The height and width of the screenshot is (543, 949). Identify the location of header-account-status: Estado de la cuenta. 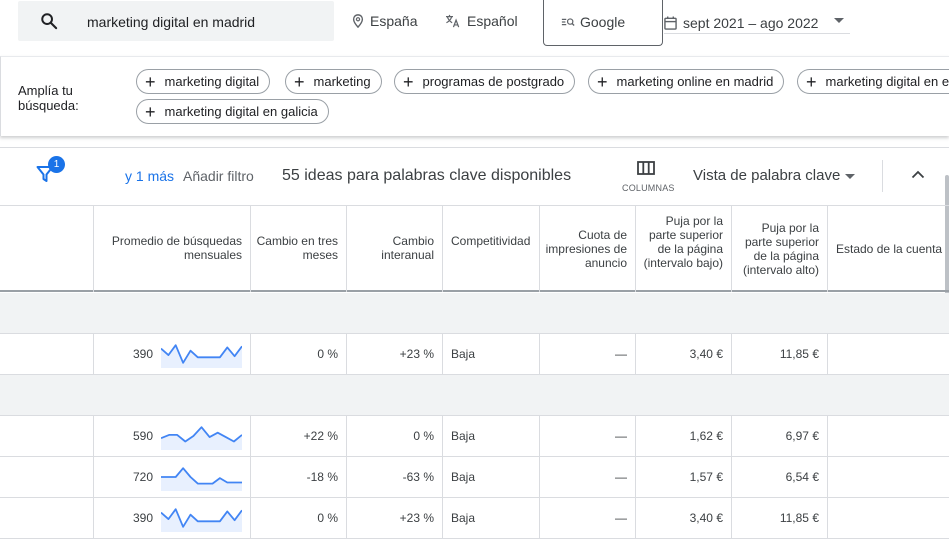
(888, 249).